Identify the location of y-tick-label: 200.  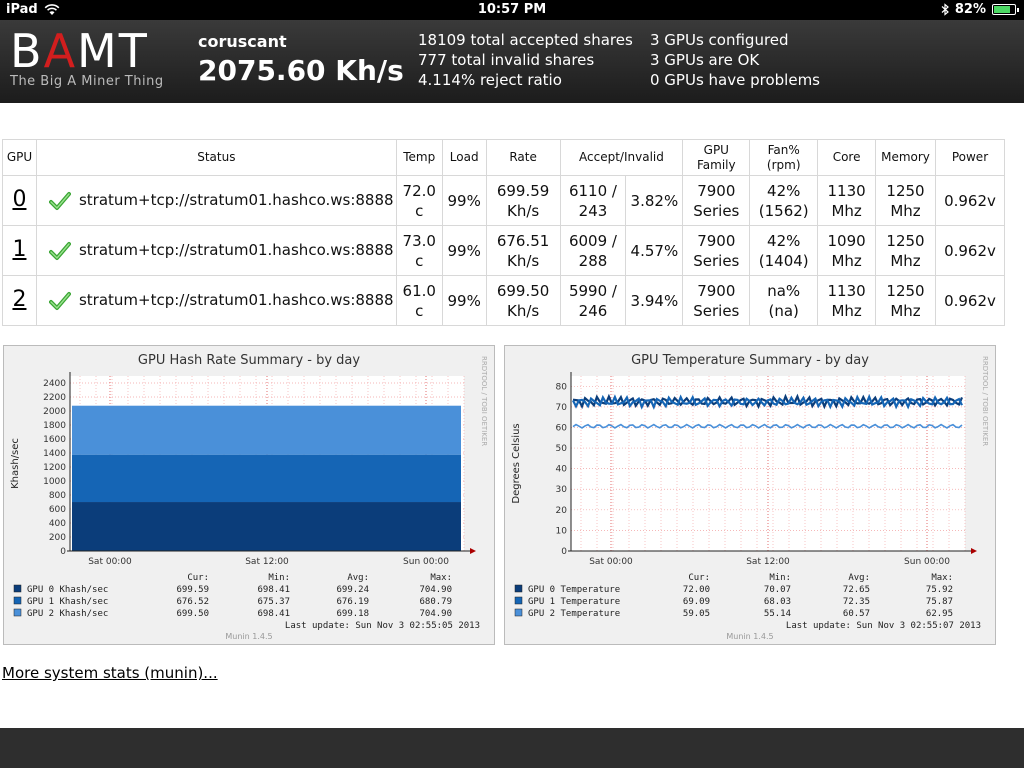
(57, 538).